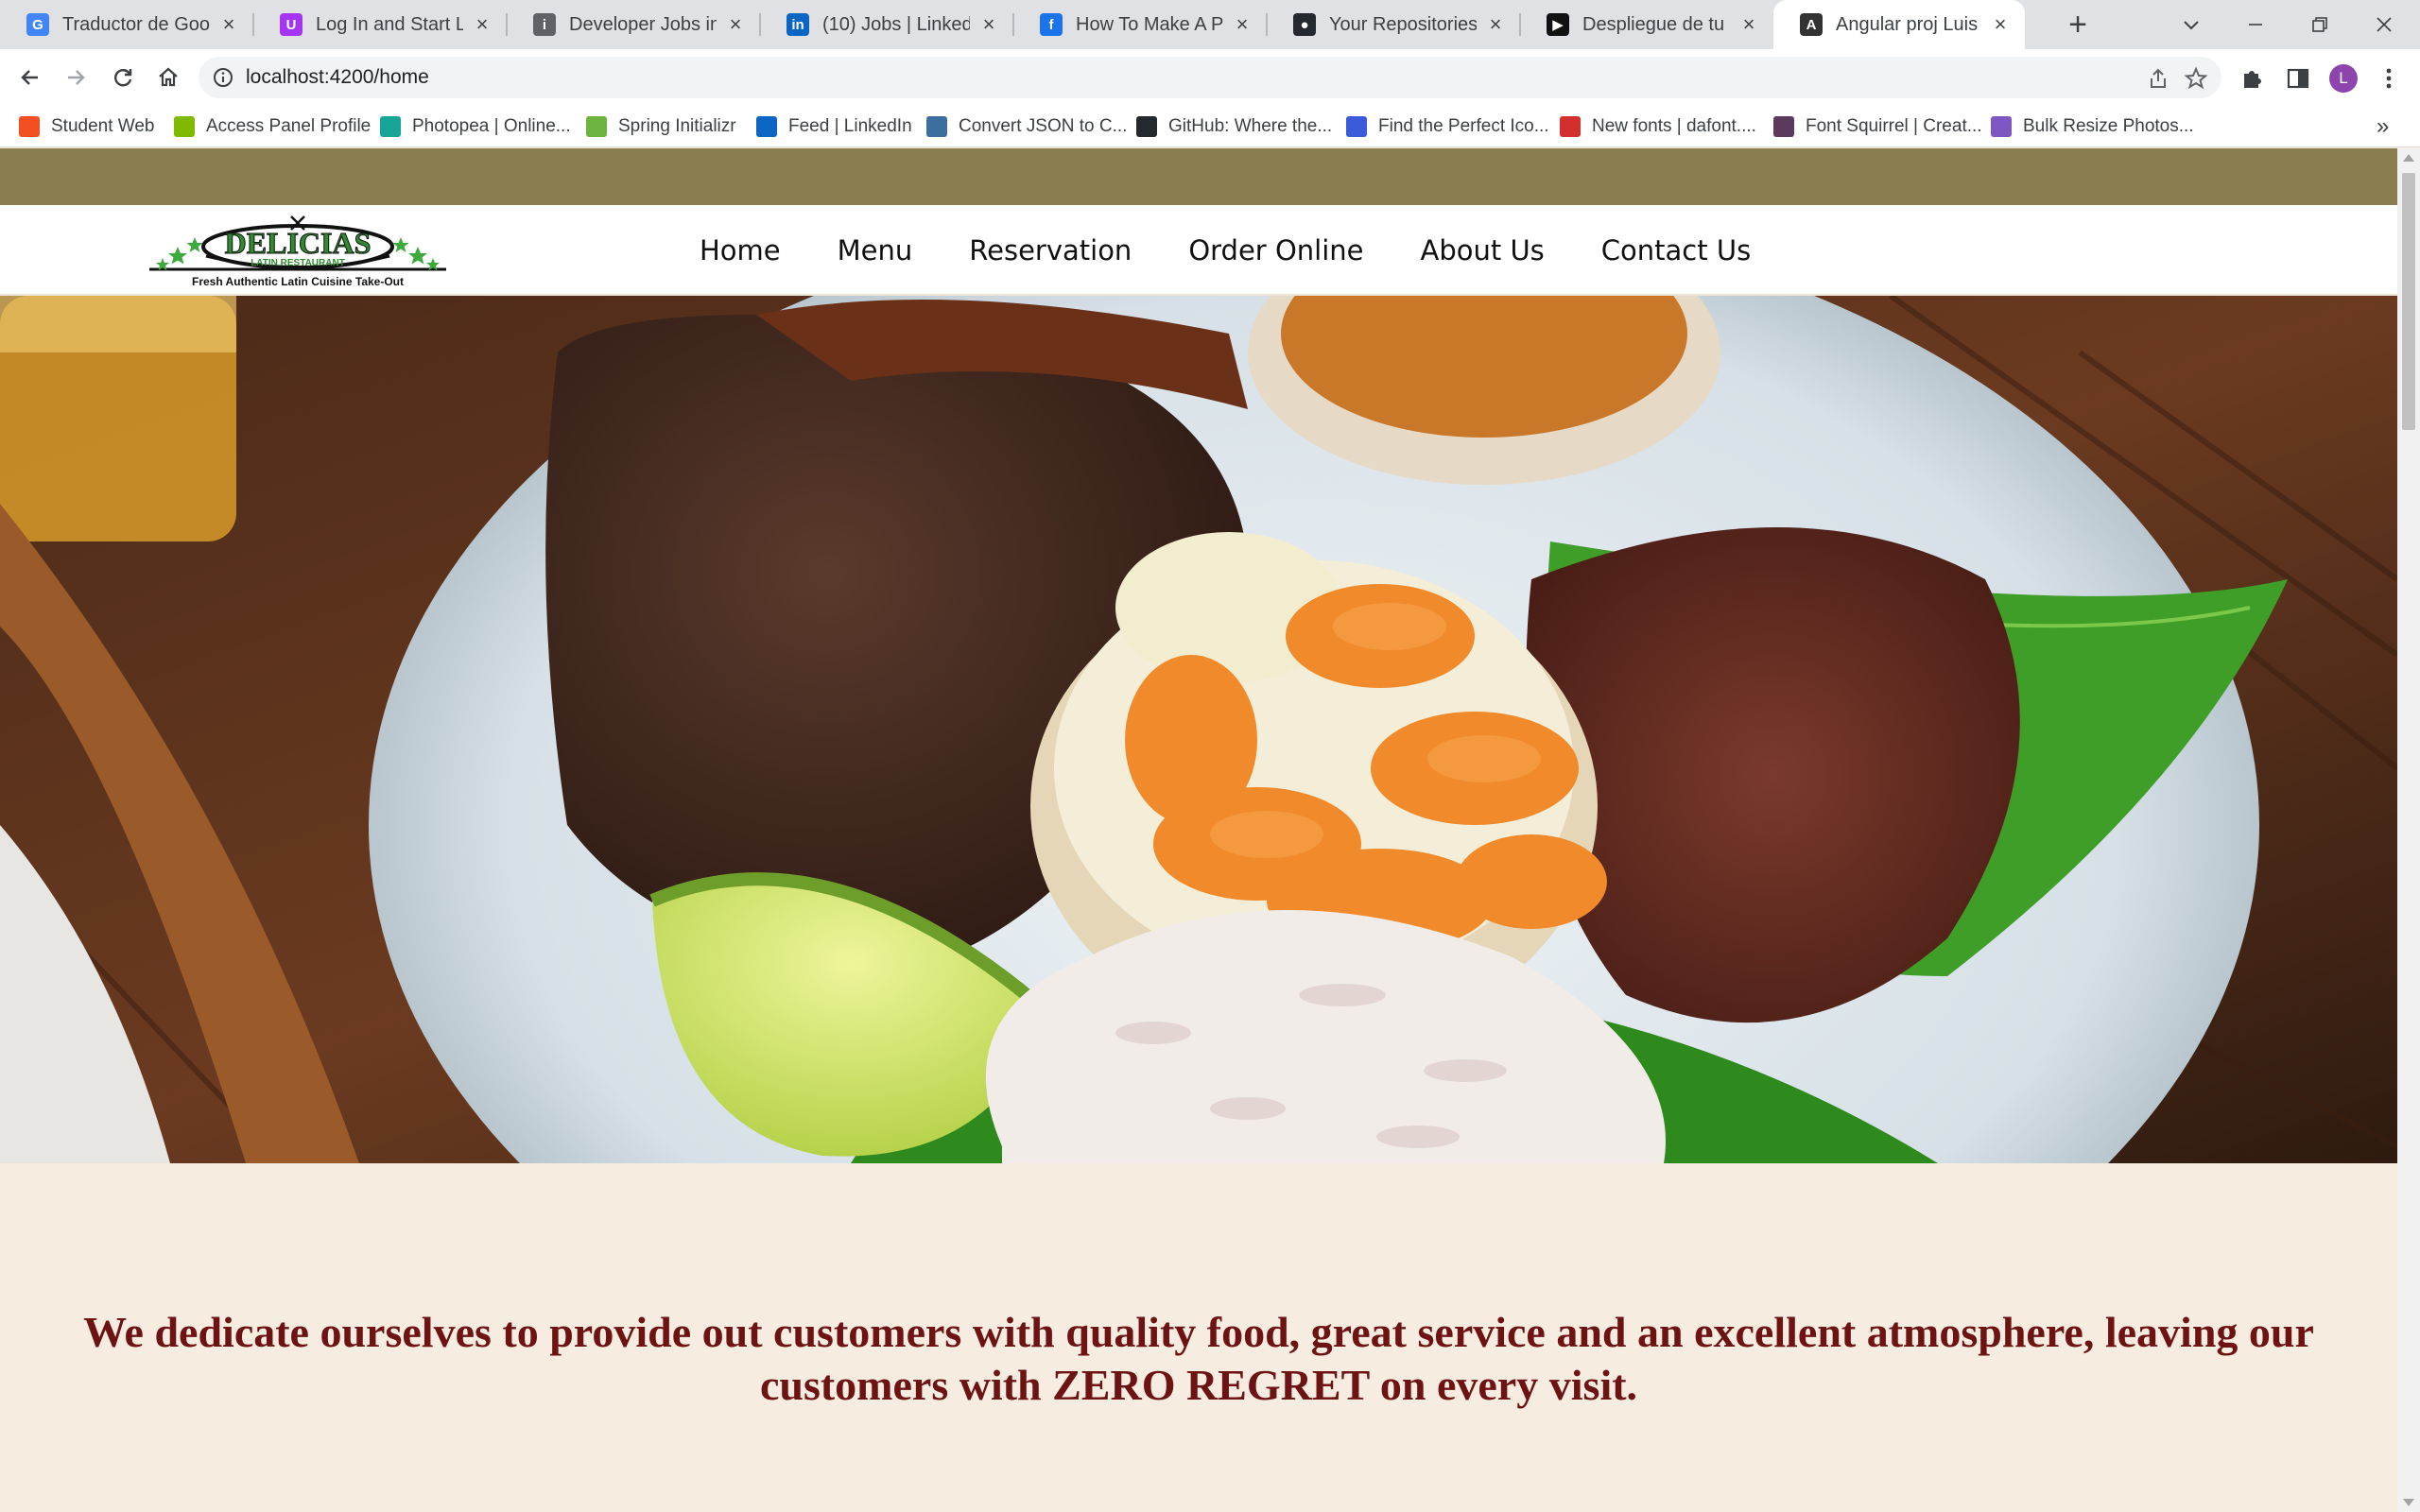  I want to click on nav-link-reservation: Reservation, so click(1050, 250).